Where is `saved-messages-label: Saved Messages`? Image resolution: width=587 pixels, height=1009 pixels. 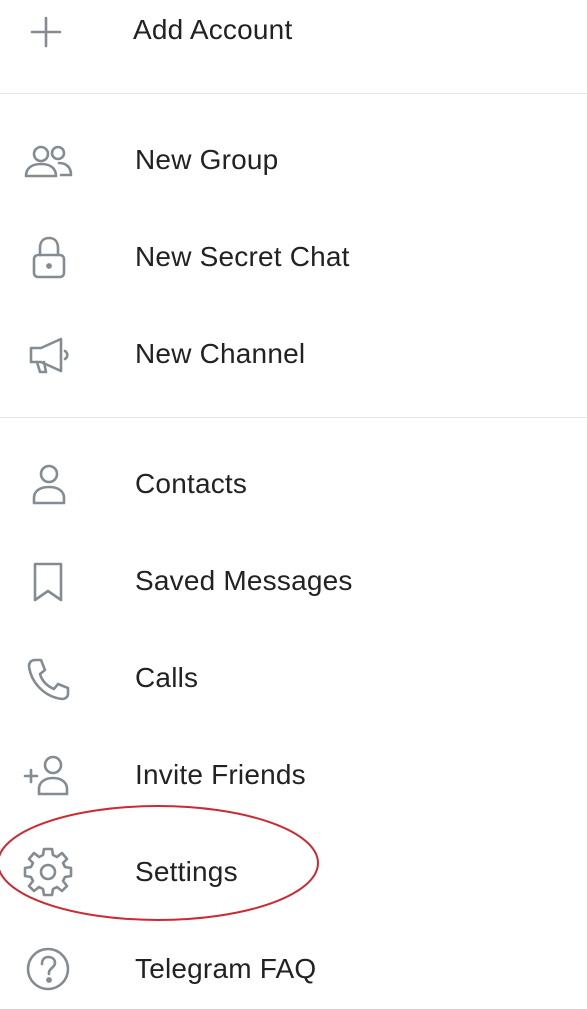
saved-messages-label: Saved Messages is located at coordinates (244, 580).